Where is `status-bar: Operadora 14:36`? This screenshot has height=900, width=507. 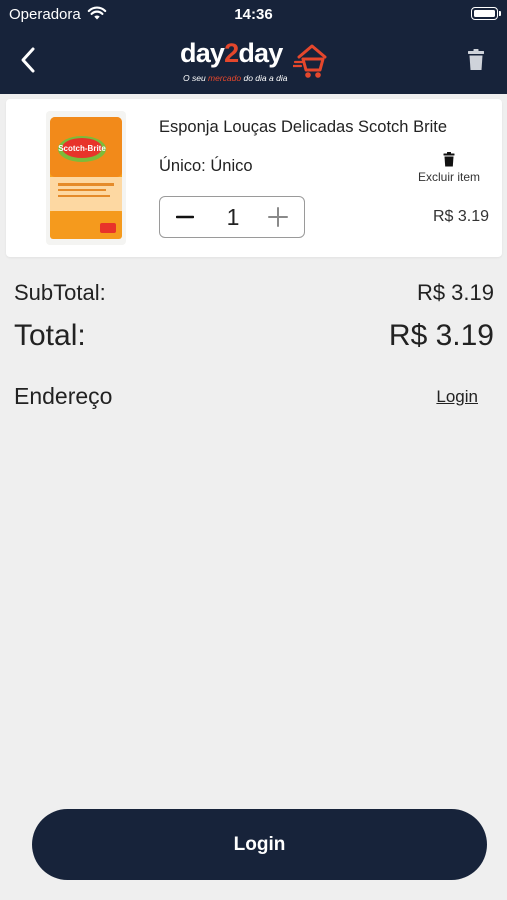 status-bar: Operadora 14:36 is located at coordinates (253, 14).